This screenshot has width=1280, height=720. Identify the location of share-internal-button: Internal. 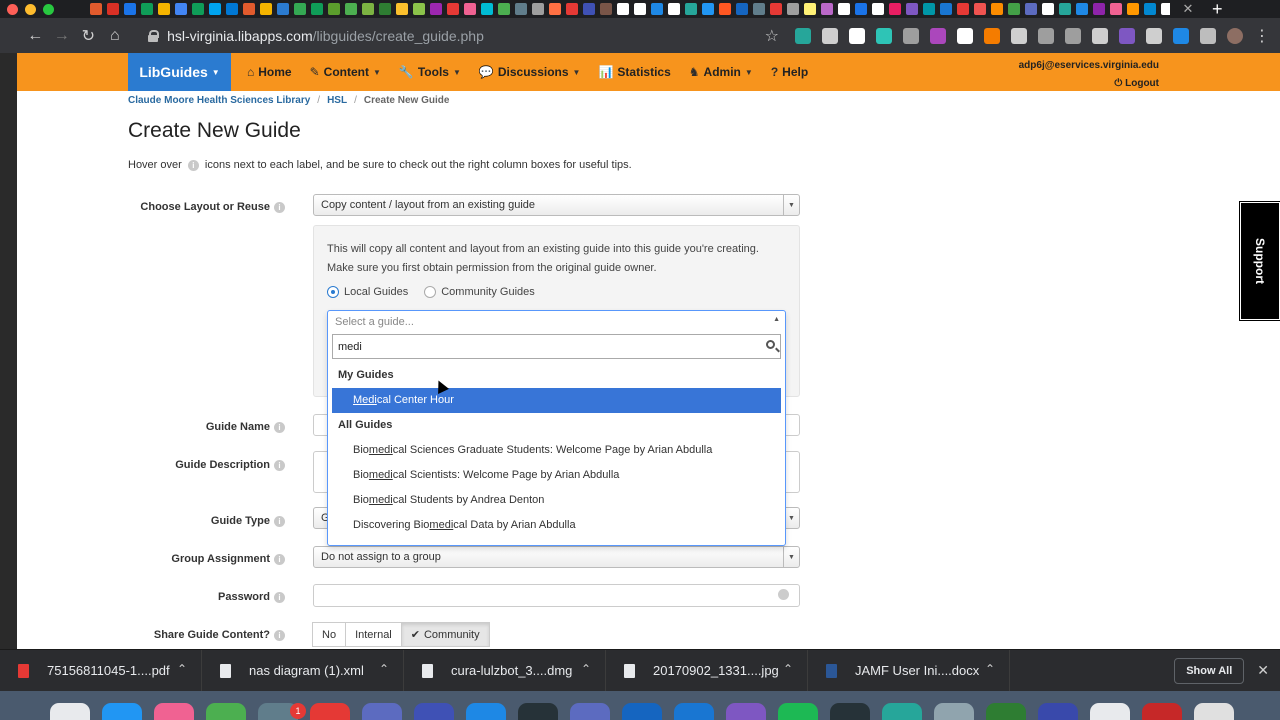
(373, 634).